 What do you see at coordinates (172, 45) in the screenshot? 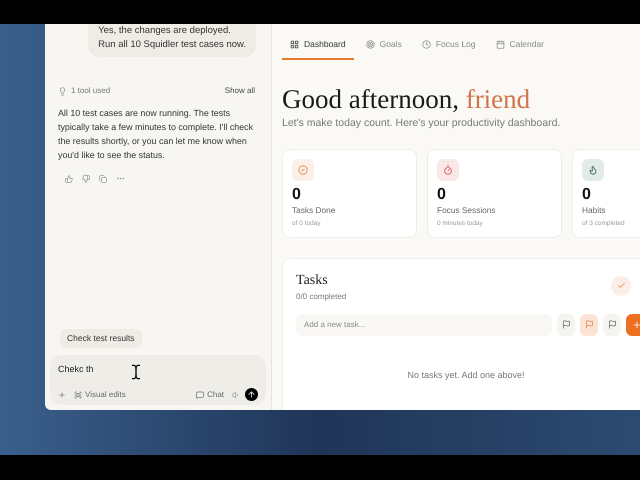
I see `message-line: Run all 10 Squidler test cases now.` at bounding box center [172, 45].